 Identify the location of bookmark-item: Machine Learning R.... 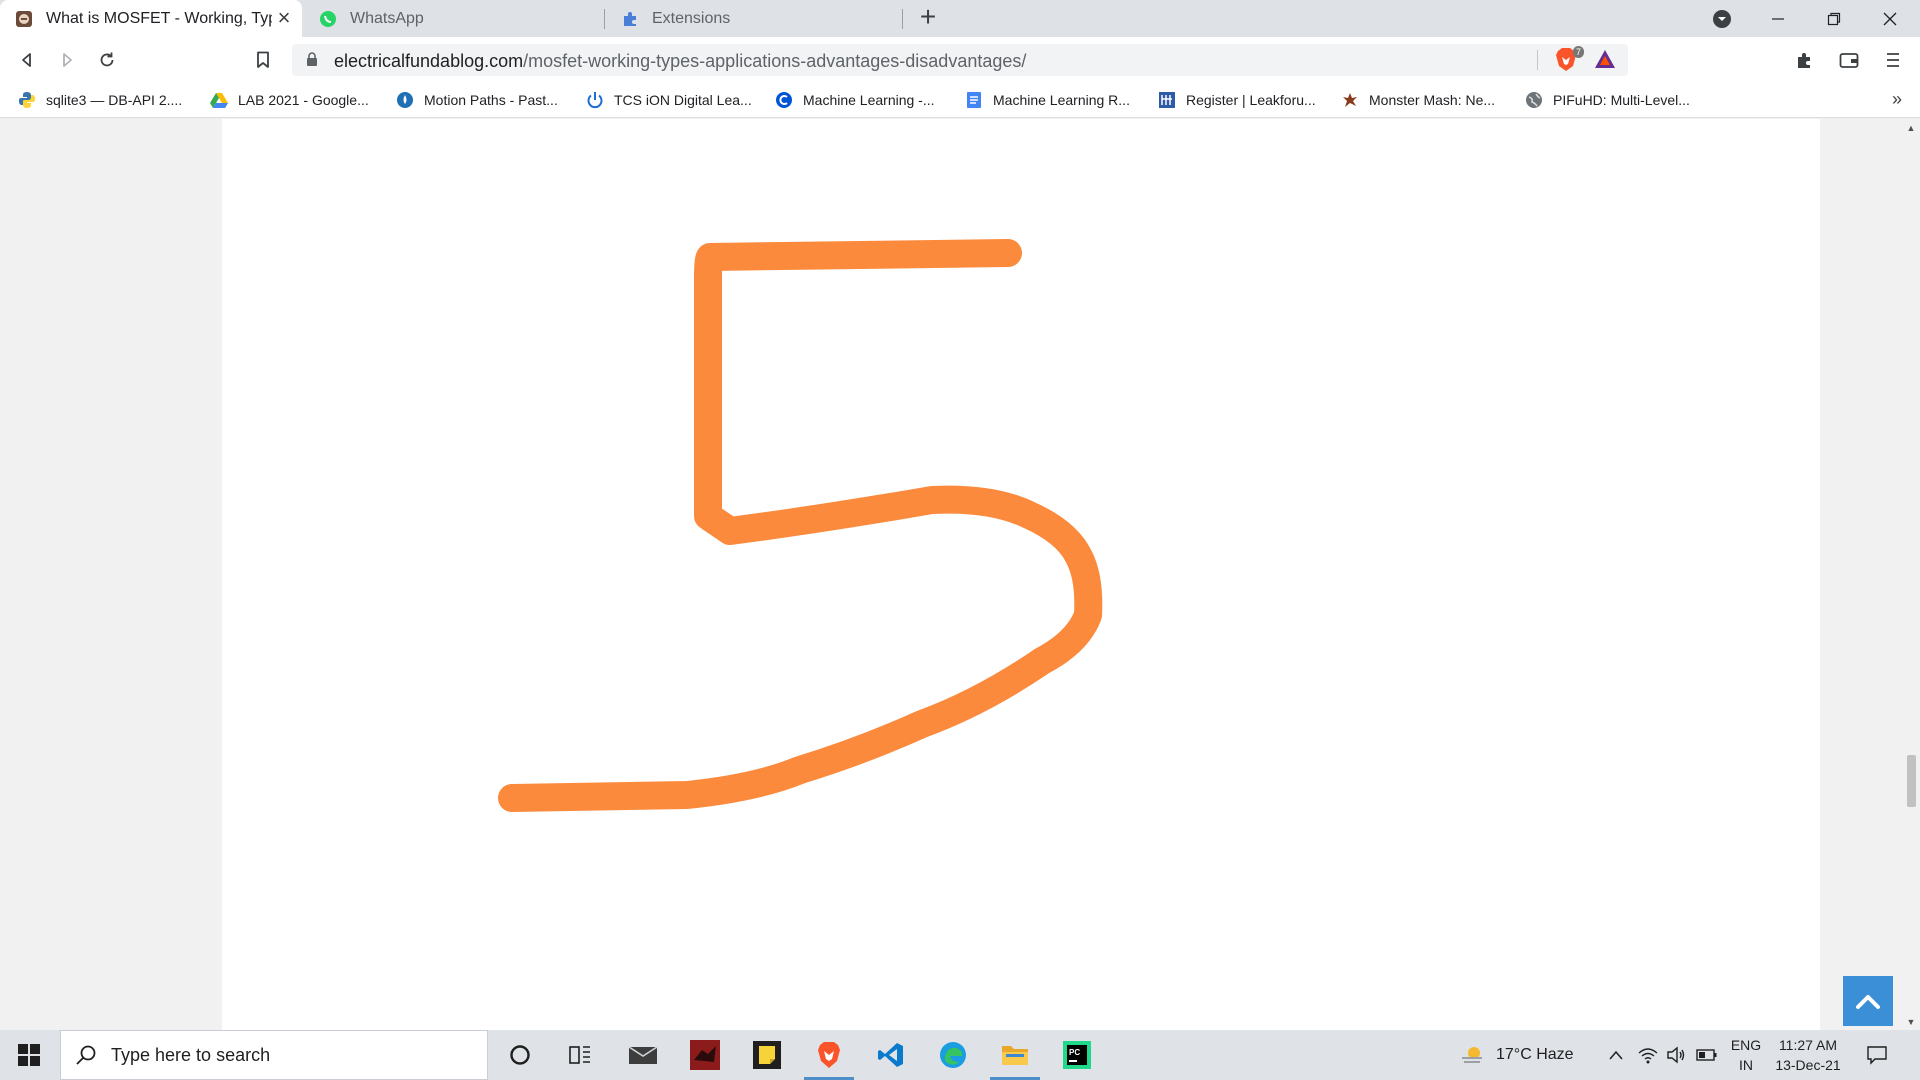
(1047, 100).